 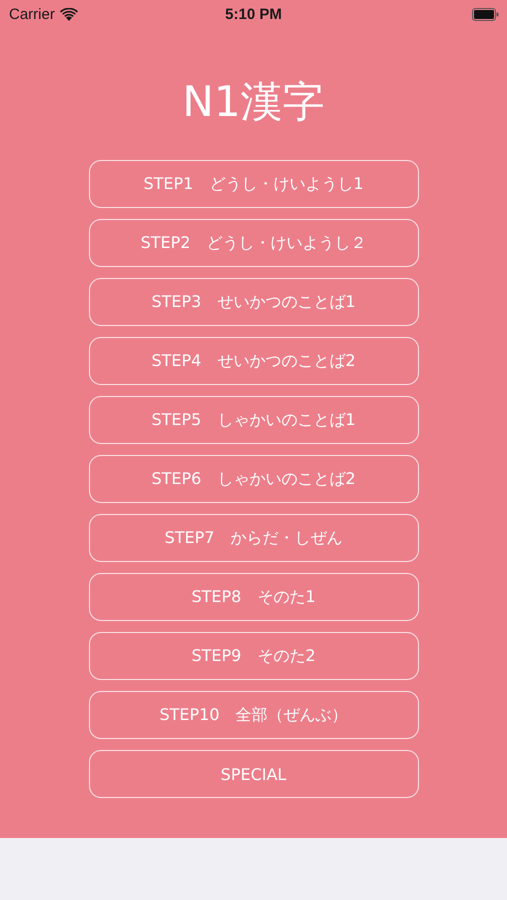 What do you see at coordinates (32, 14) in the screenshot?
I see `carrier-label: Carrier` at bounding box center [32, 14].